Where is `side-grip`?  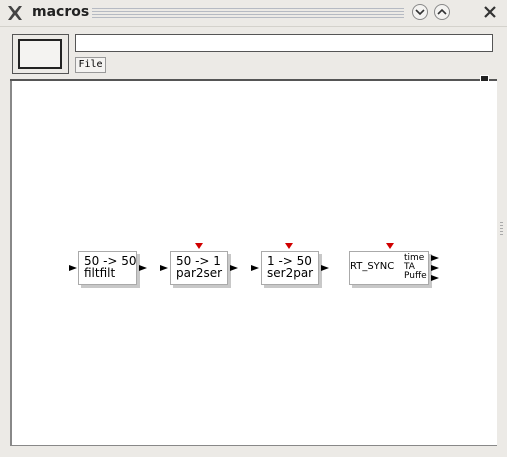
side-grip is located at coordinates (501, 229).